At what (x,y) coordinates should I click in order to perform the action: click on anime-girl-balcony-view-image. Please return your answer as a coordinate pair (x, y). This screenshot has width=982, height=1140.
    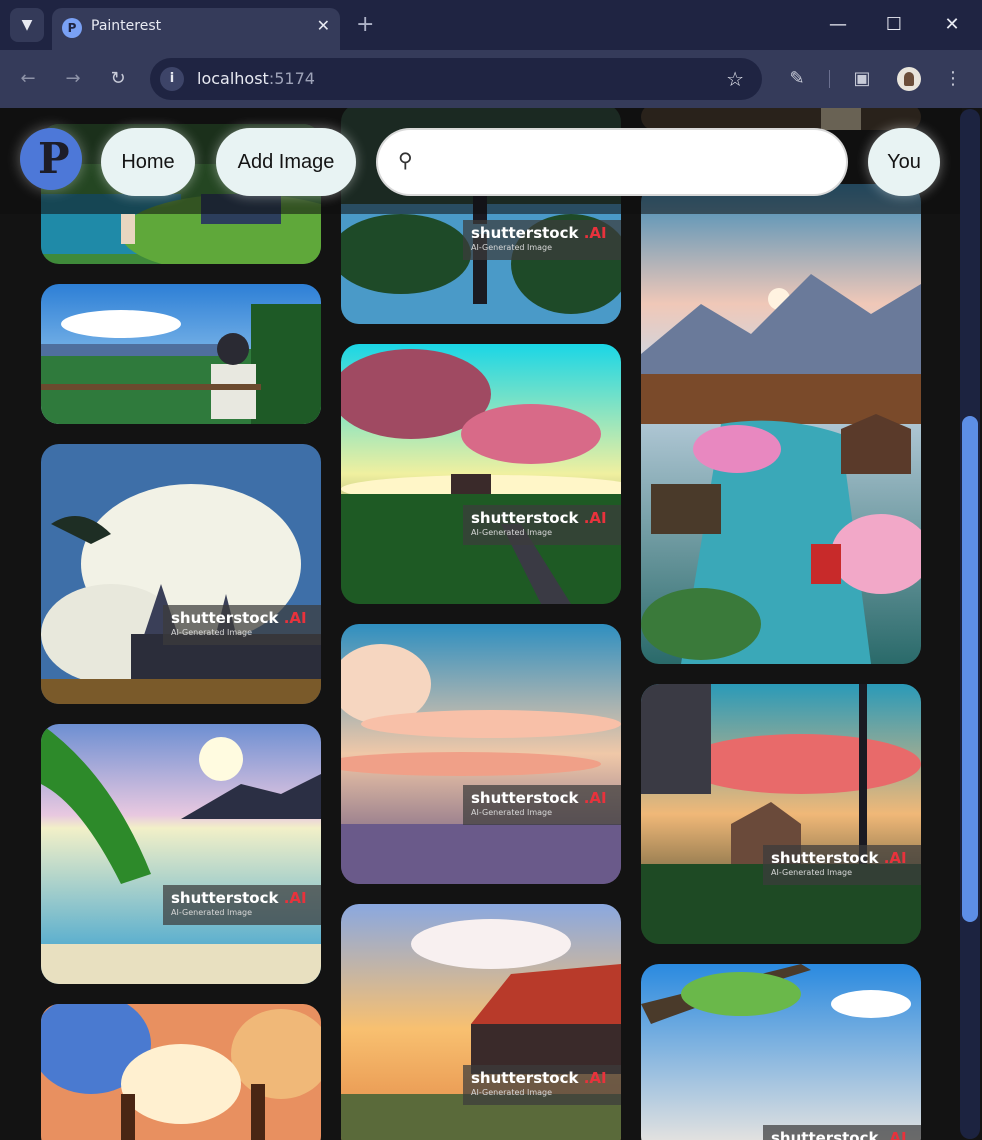
    Looking at the image, I should click on (181, 354).